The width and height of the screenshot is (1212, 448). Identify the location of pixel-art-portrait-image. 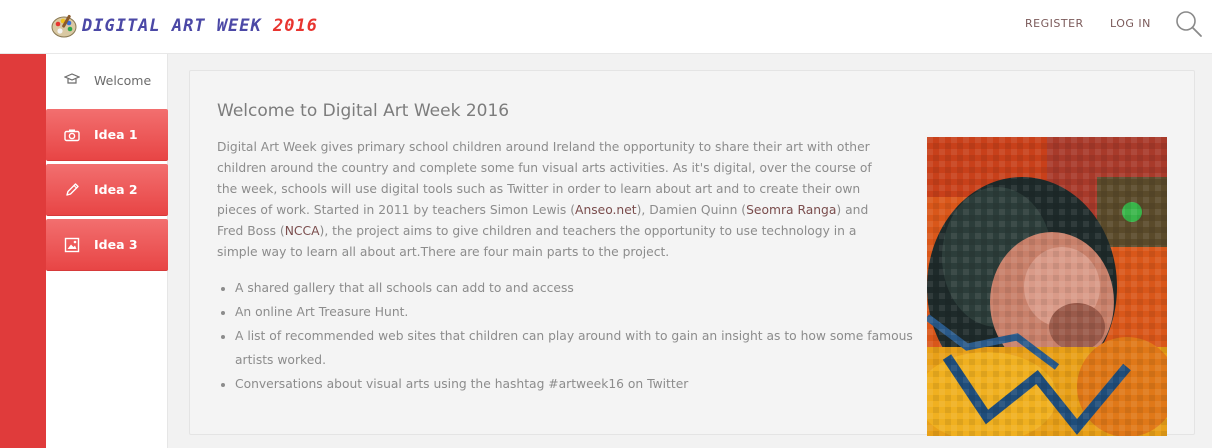
(1047, 286).